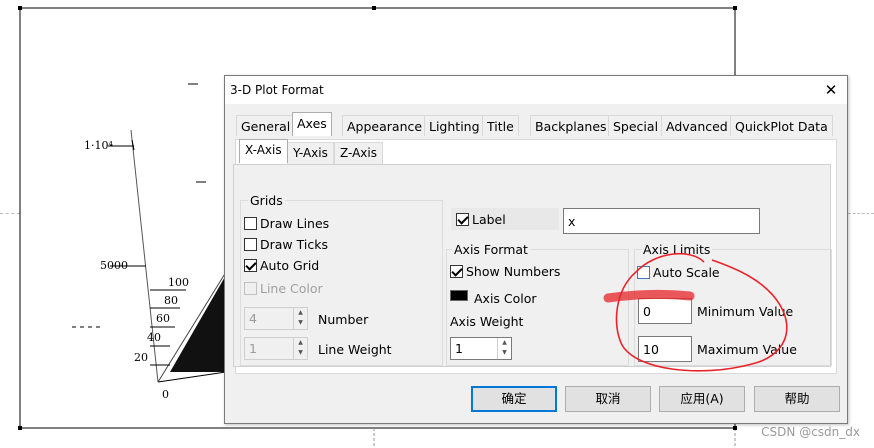 The image size is (874, 448). I want to click on minimum-value-label: Minimum Value, so click(745, 311).